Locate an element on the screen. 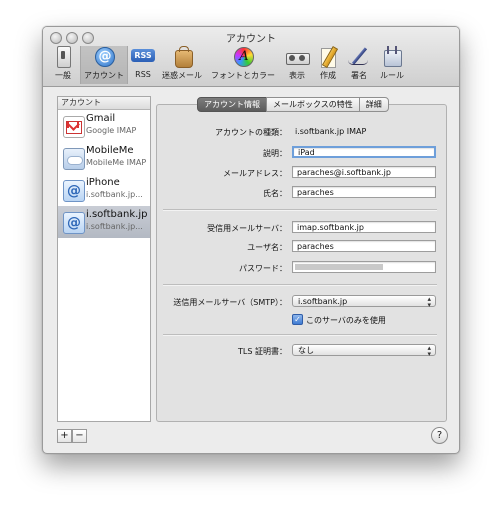 This screenshot has width=500, height=513. description-field: iPad is located at coordinates (364, 152).